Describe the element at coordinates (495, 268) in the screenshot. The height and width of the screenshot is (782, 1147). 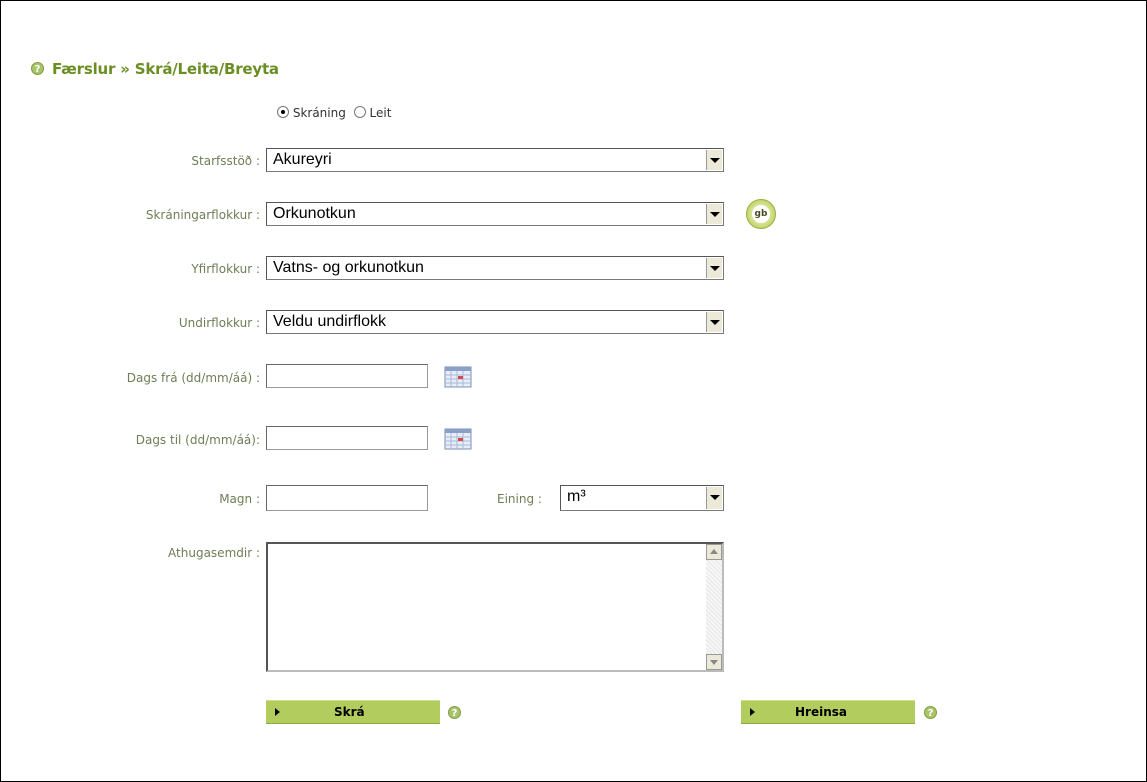
I see `yfirflokkur-select: Vatns- og orkunotkun` at that location.